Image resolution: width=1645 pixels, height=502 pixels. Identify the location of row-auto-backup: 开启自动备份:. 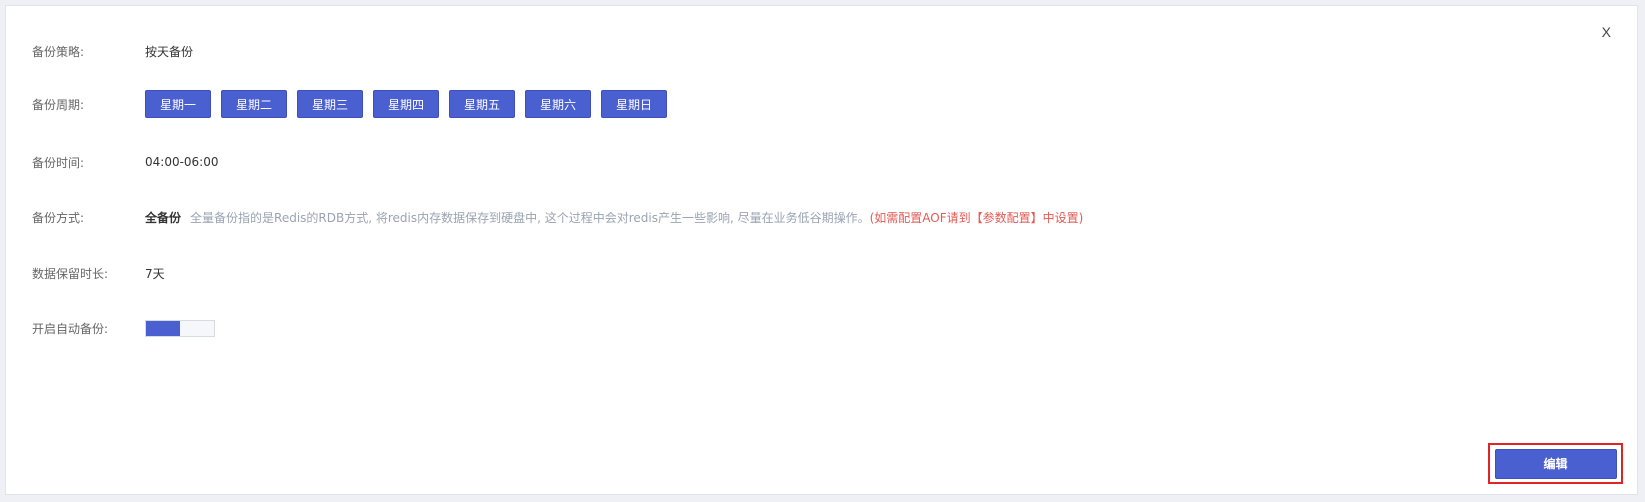
(123, 328).